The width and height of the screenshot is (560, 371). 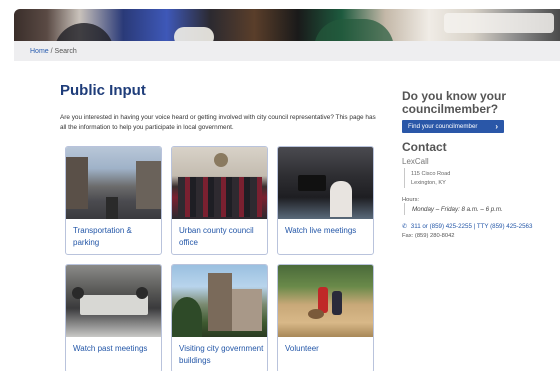 I want to click on hero-banner, so click(x=287, y=25).